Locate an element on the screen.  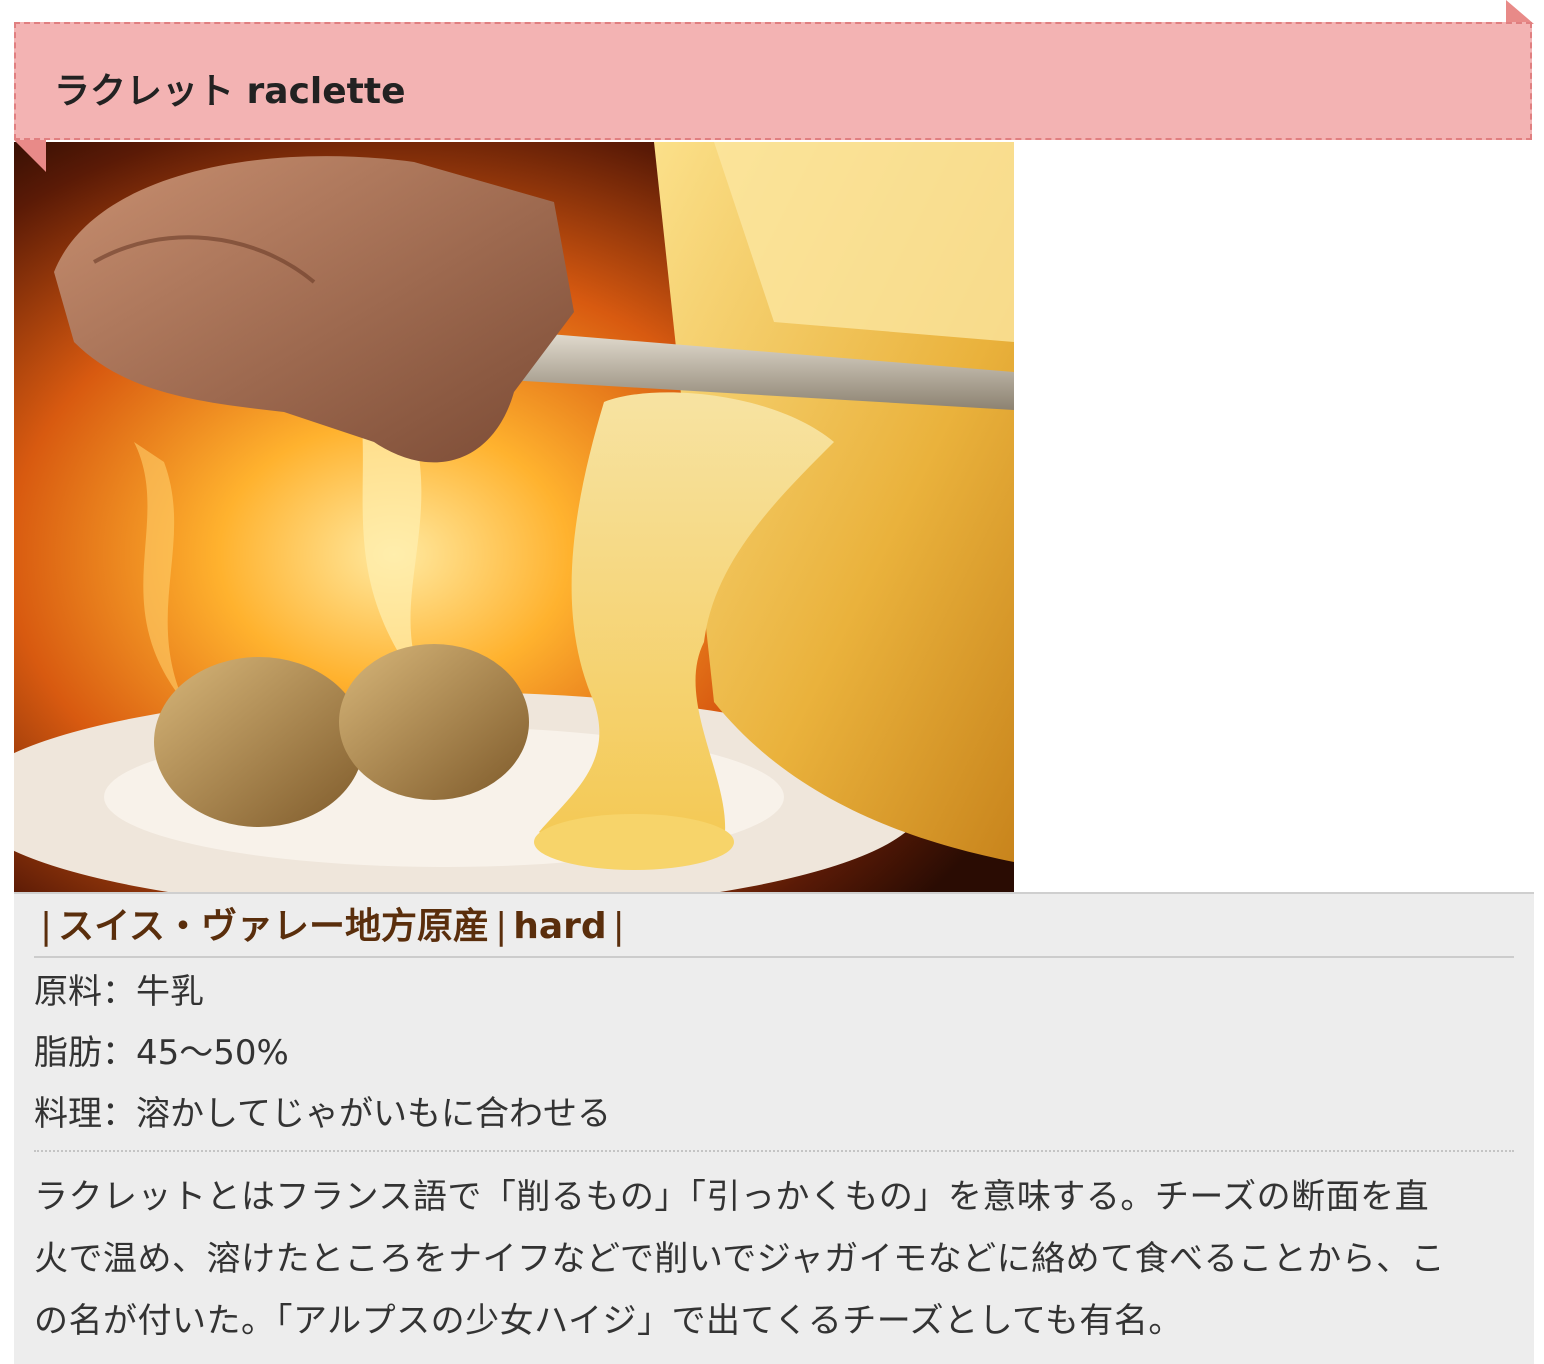
spec-label: 原料 is located at coordinates (68, 992).